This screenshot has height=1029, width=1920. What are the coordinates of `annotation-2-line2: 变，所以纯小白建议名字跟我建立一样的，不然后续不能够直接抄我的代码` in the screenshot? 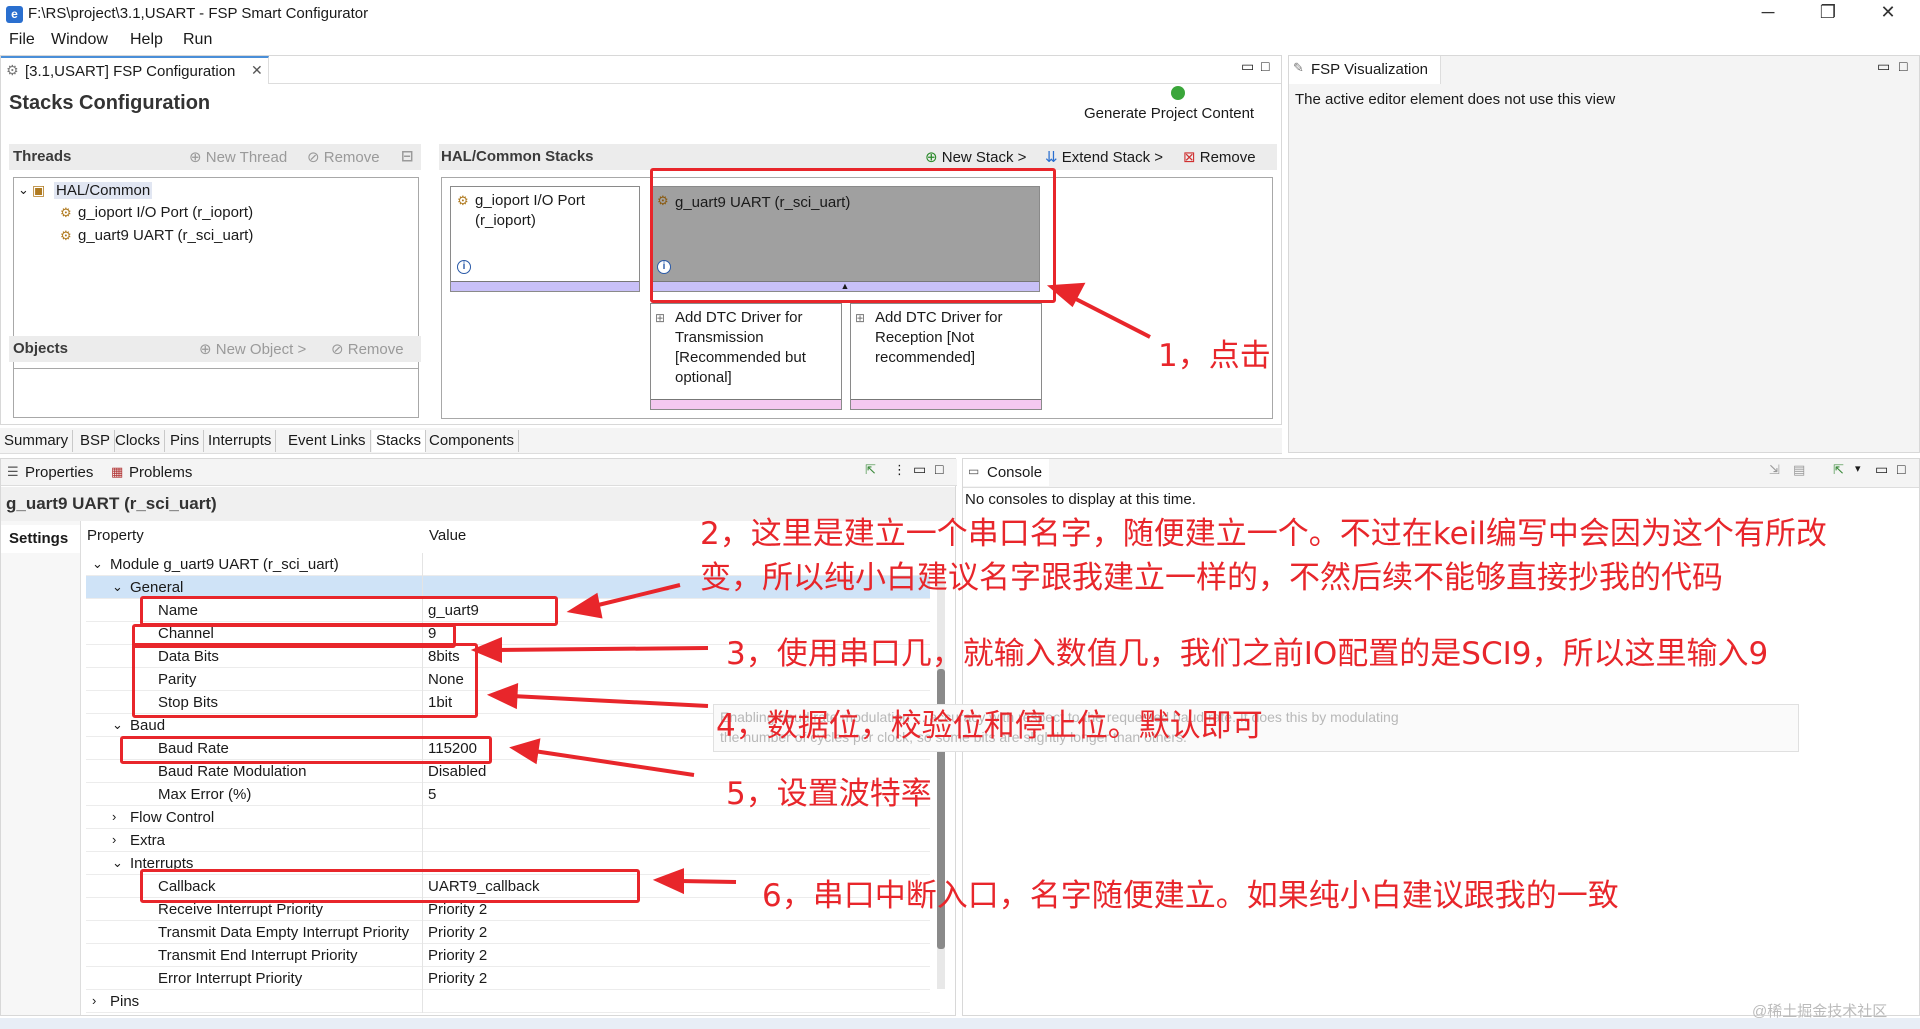 It's located at (1211, 578).